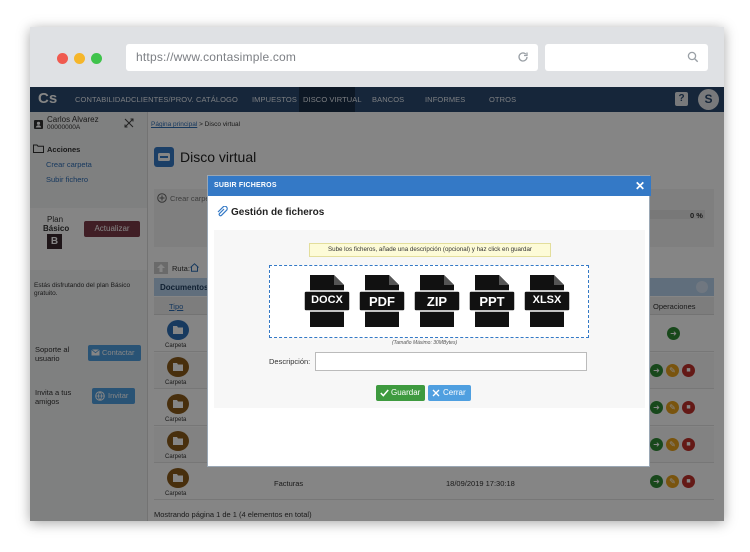 This screenshot has width=750, height=552. I want to click on file-type-docx-icon: DOCX, so click(327, 301).